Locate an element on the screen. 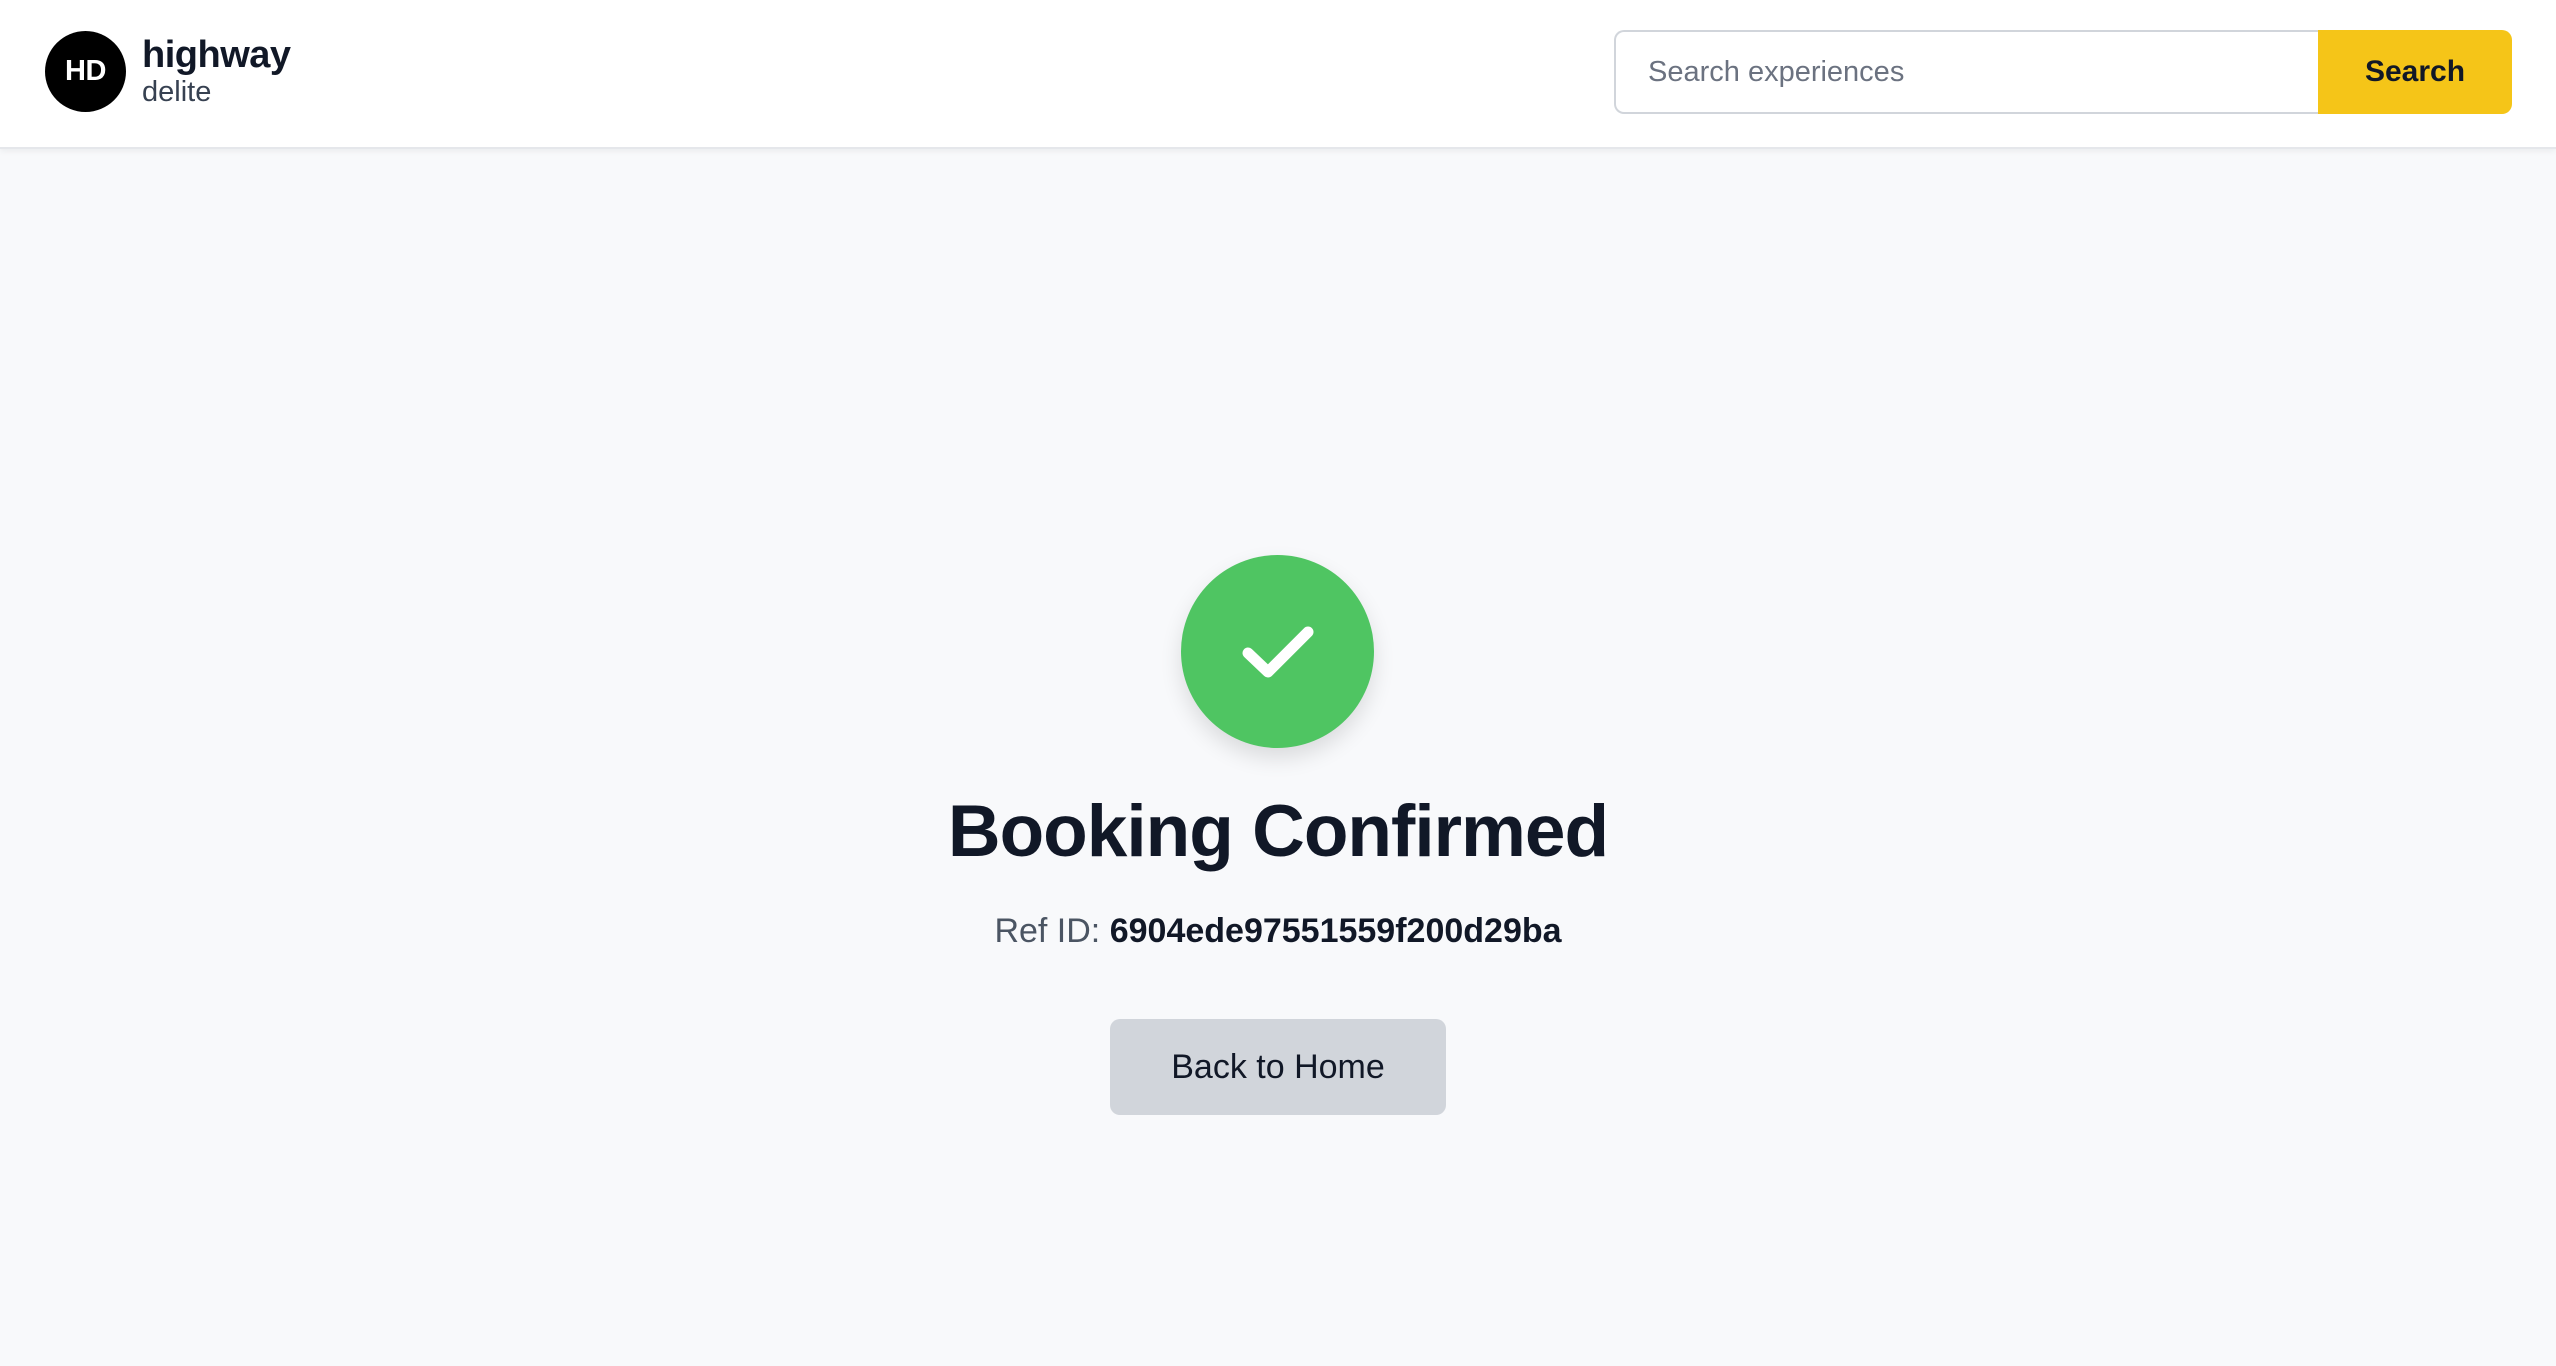 This screenshot has width=2556, height=1366. success-badge is located at coordinates (1277, 651).